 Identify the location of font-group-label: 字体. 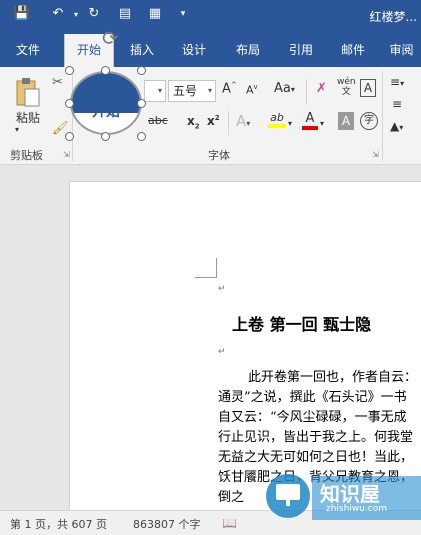
(219, 155).